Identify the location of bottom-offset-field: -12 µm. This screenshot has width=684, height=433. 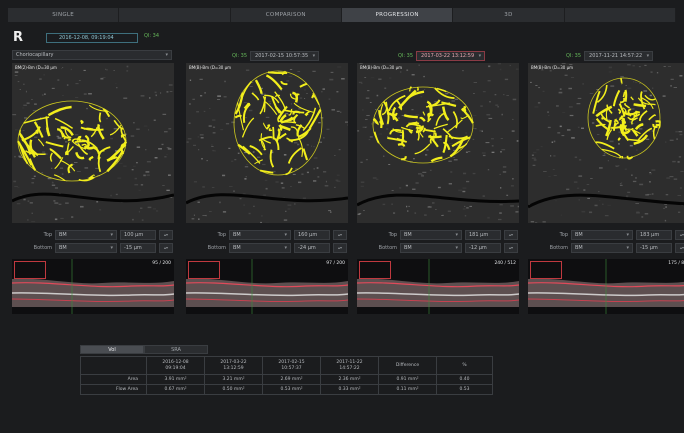
(483, 248).